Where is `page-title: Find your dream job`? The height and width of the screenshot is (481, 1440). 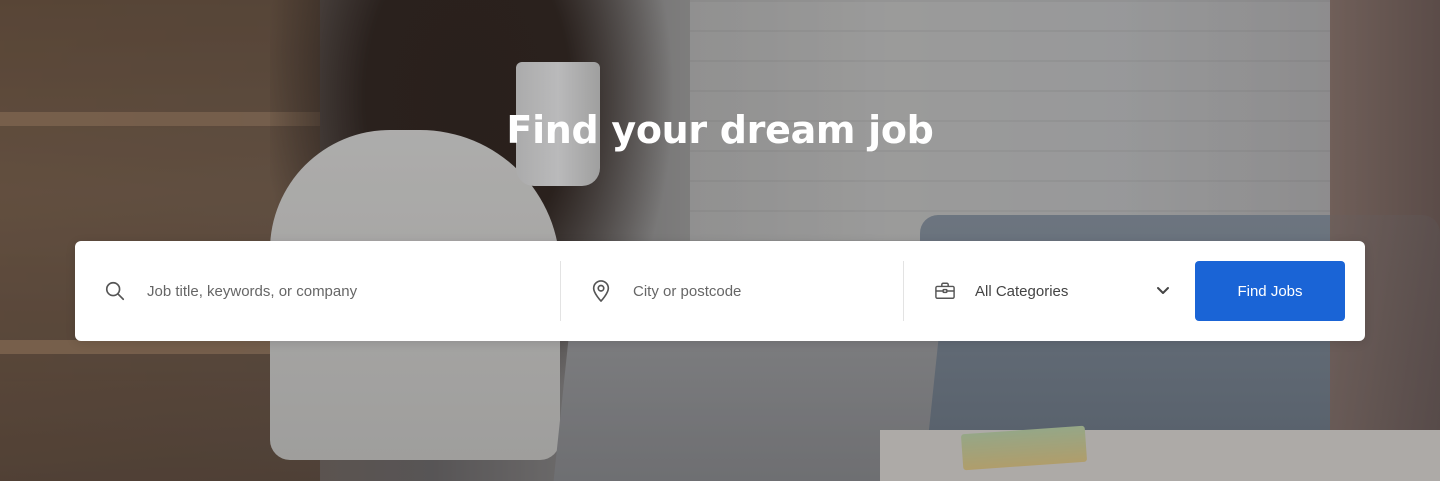 page-title: Find your dream job is located at coordinates (720, 130).